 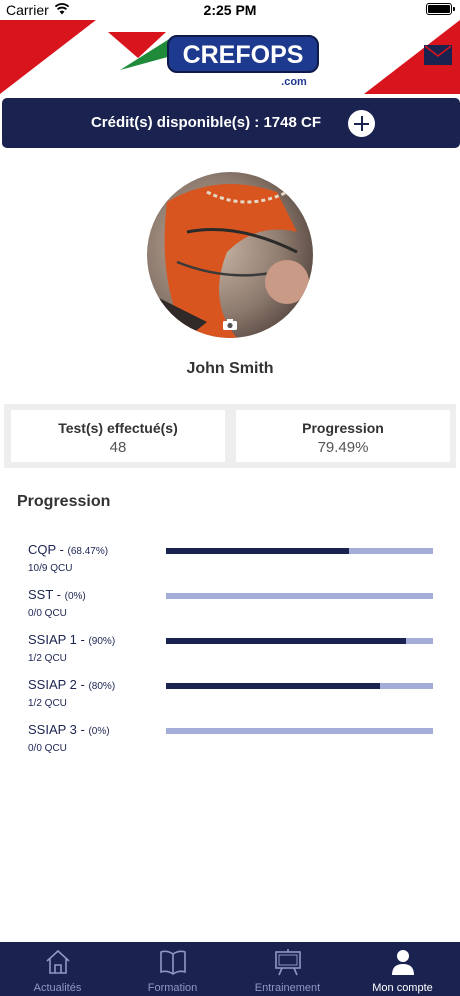 I want to click on easel-icon, so click(x=288, y=962).